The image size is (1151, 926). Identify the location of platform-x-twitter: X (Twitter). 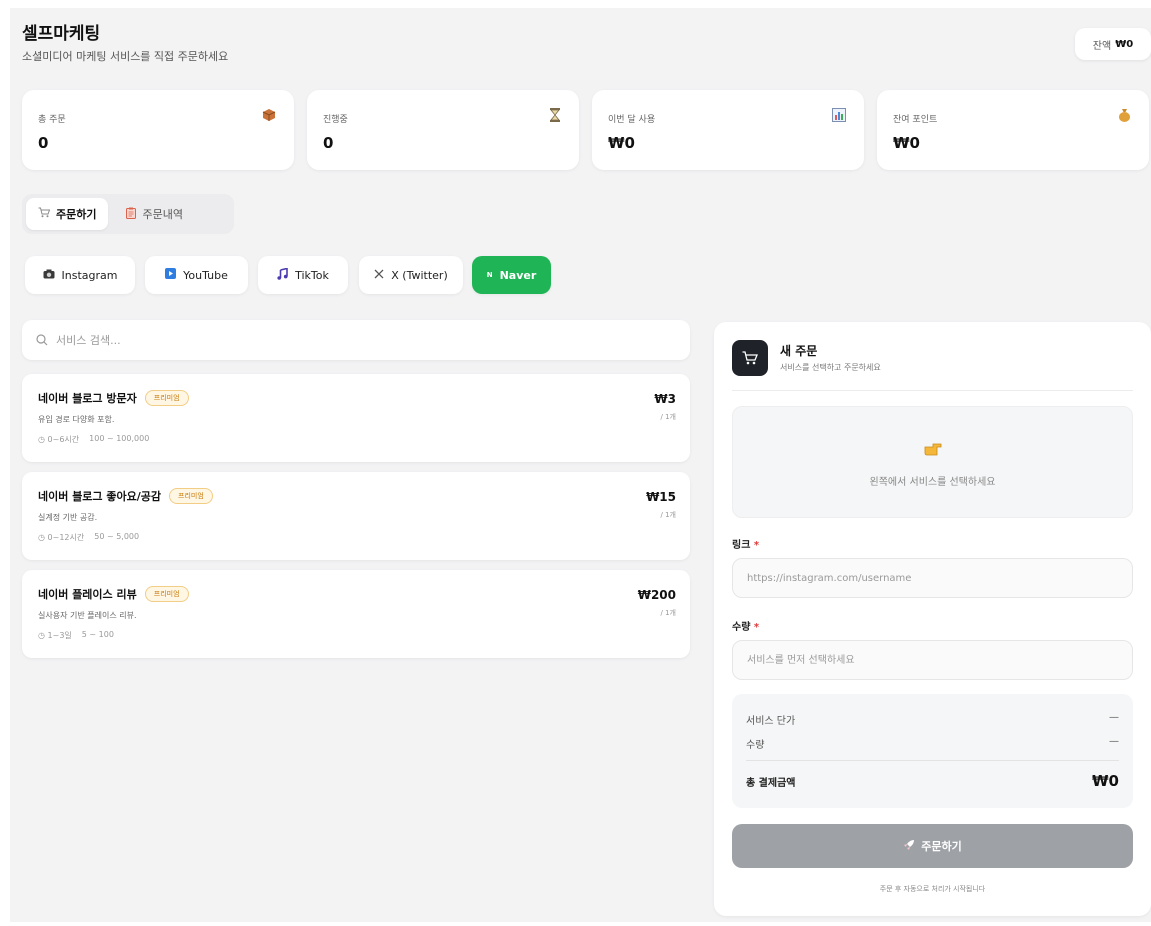
(411, 275).